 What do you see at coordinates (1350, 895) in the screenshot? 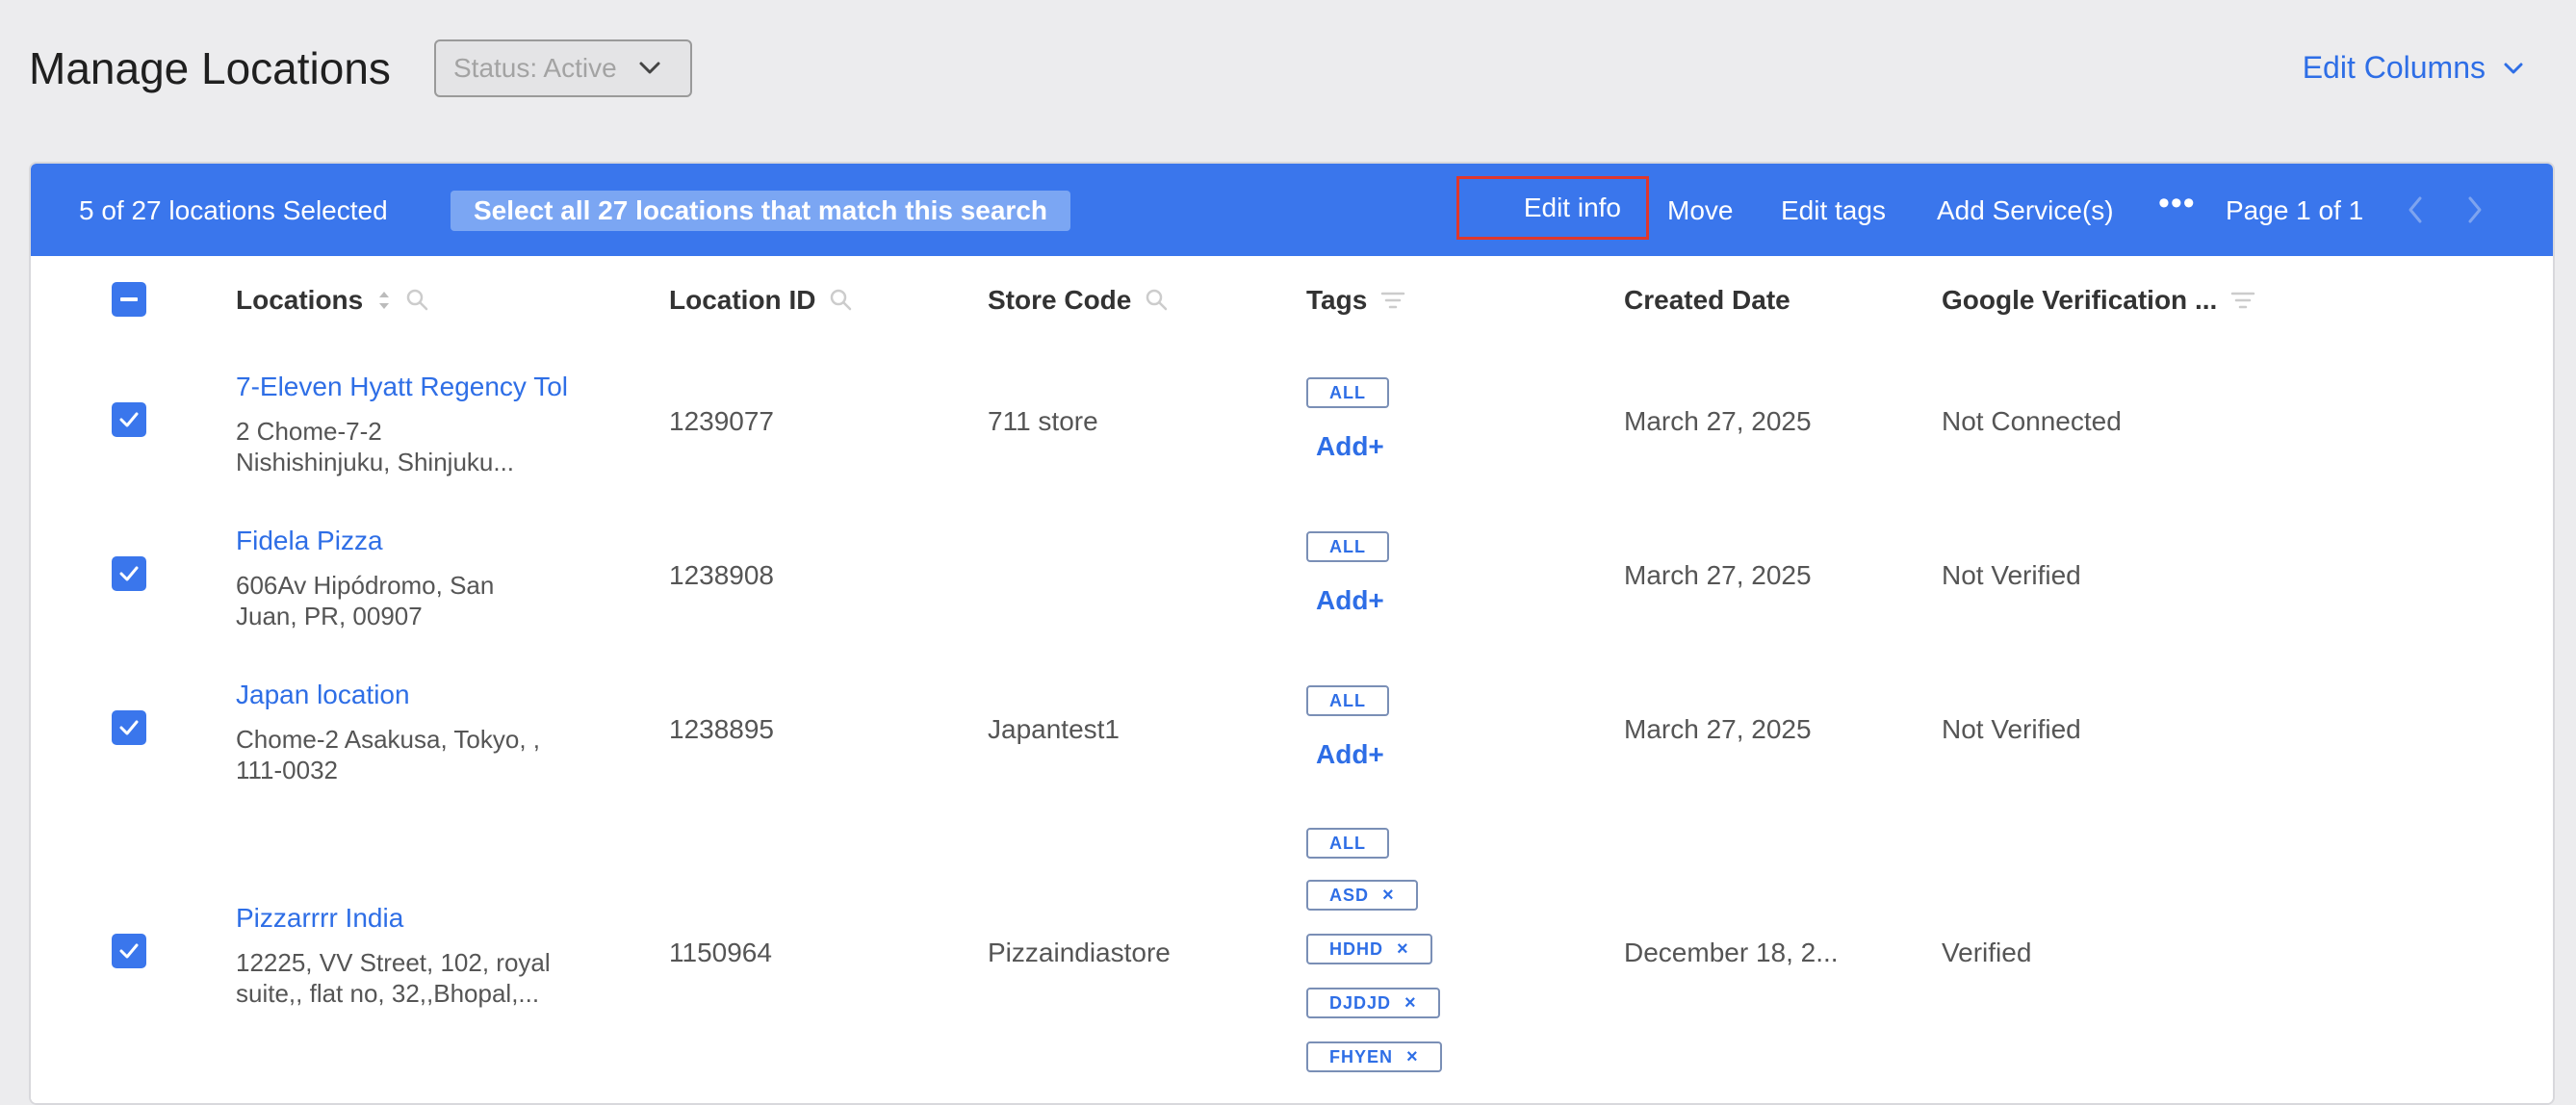
I see `tag-label: ASD` at bounding box center [1350, 895].